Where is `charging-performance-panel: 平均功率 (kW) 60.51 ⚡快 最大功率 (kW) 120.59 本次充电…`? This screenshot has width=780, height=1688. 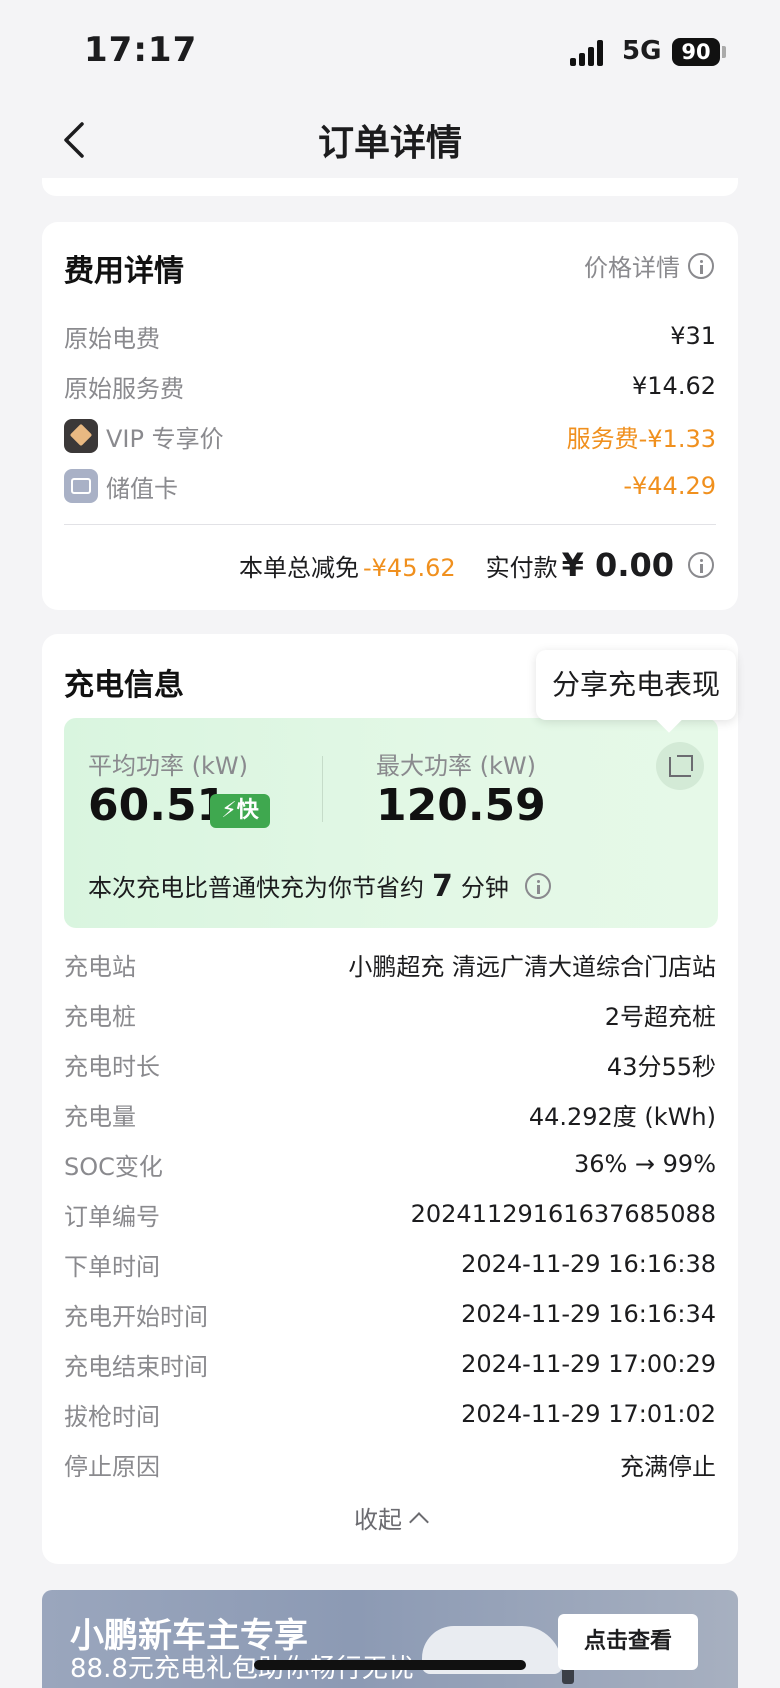 charging-performance-panel: 平均功率 (kW) 60.51 ⚡快 最大功率 (kW) 120.59 本次充电… is located at coordinates (391, 823).